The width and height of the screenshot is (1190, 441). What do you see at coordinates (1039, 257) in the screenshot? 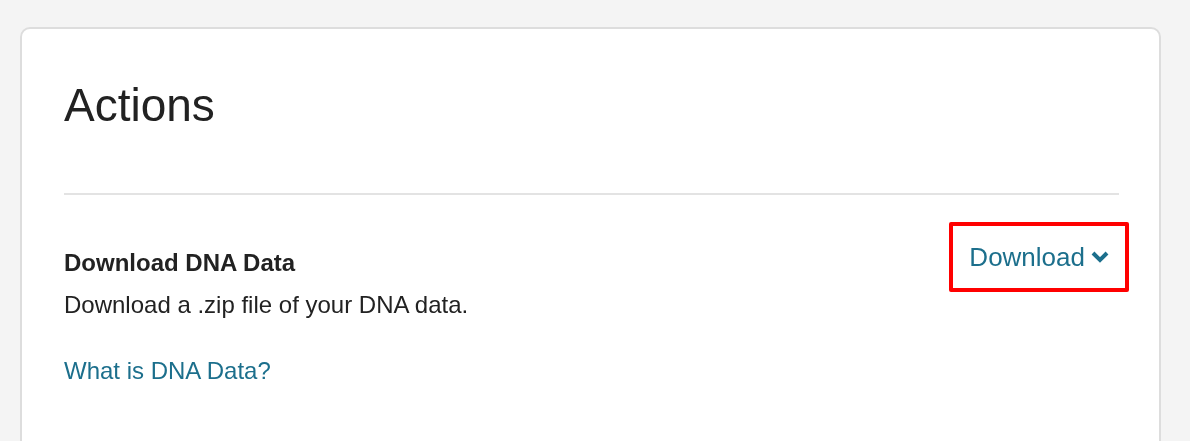
I see `download-dropdown-button: Download` at bounding box center [1039, 257].